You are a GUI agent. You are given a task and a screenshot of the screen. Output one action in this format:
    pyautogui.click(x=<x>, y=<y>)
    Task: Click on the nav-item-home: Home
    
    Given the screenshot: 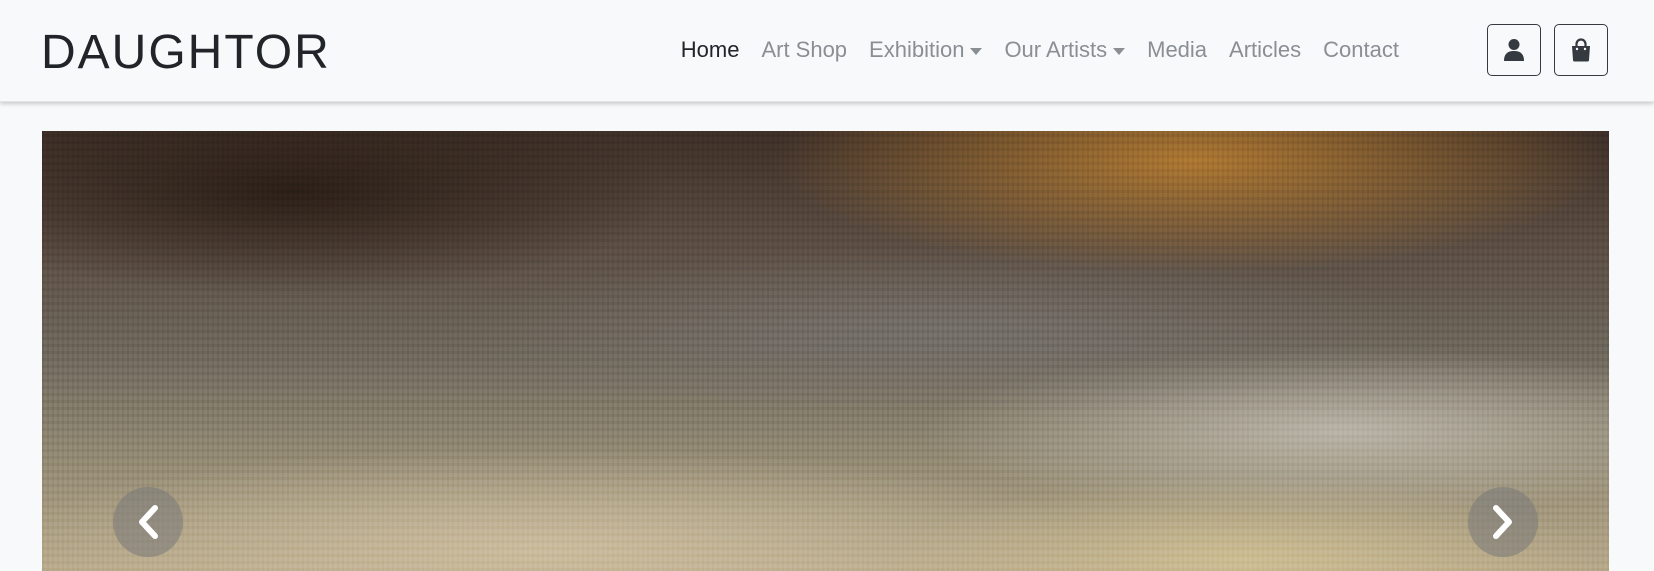 What is the action you would take?
    pyautogui.click(x=710, y=50)
    